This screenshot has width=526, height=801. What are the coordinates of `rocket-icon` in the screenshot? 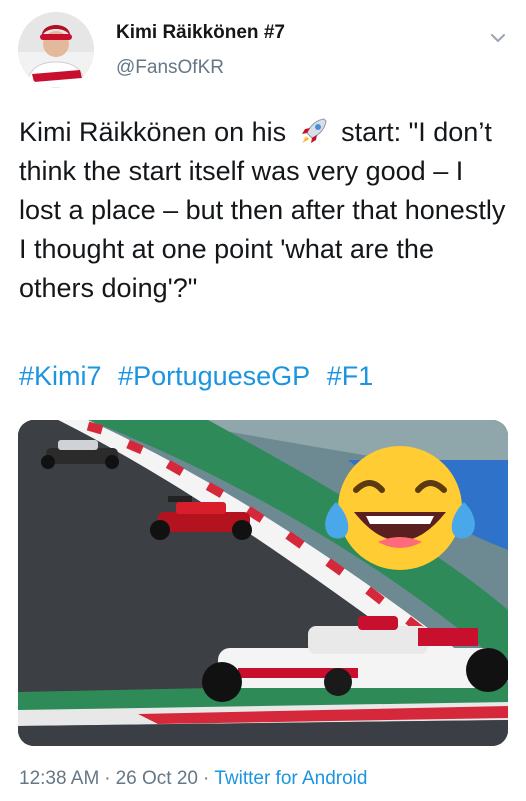 It's located at (314, 131).